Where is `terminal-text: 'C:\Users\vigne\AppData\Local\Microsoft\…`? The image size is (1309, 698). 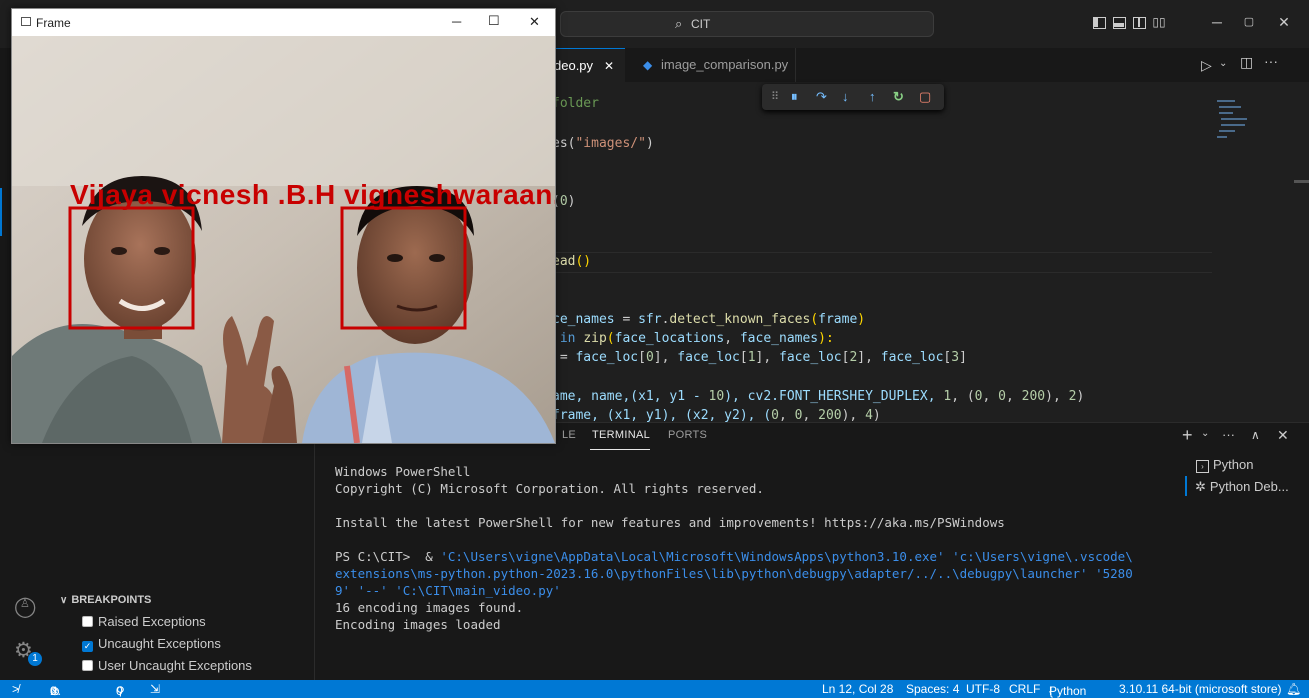
terminal-text: 'C:\Users\vigne\AppData\Local\Microsoft\… is located at coordinates (786, 556).